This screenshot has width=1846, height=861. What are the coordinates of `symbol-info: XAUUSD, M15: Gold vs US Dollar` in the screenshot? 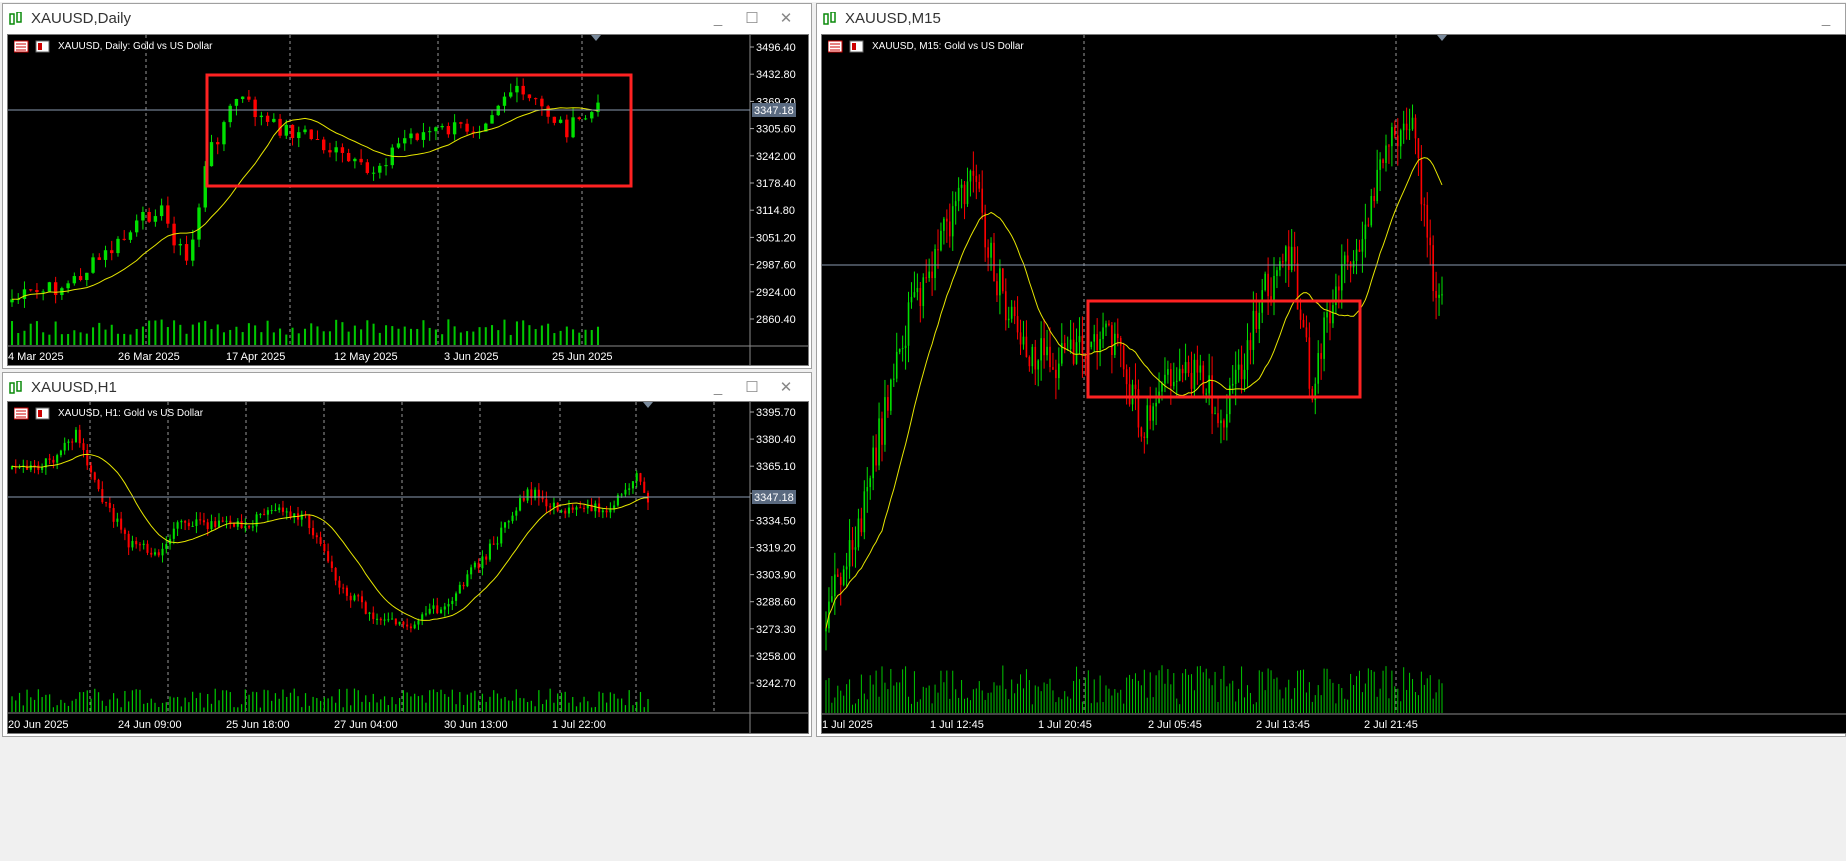 It's located at (948, 46).